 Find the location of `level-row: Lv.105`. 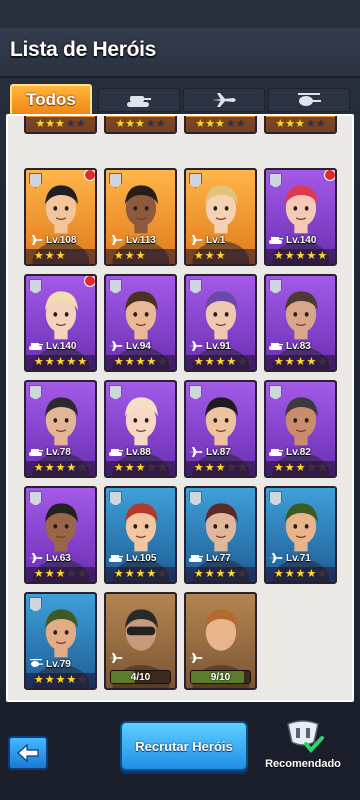

level-row: Lv.105 is located at coordinates (140, 558).